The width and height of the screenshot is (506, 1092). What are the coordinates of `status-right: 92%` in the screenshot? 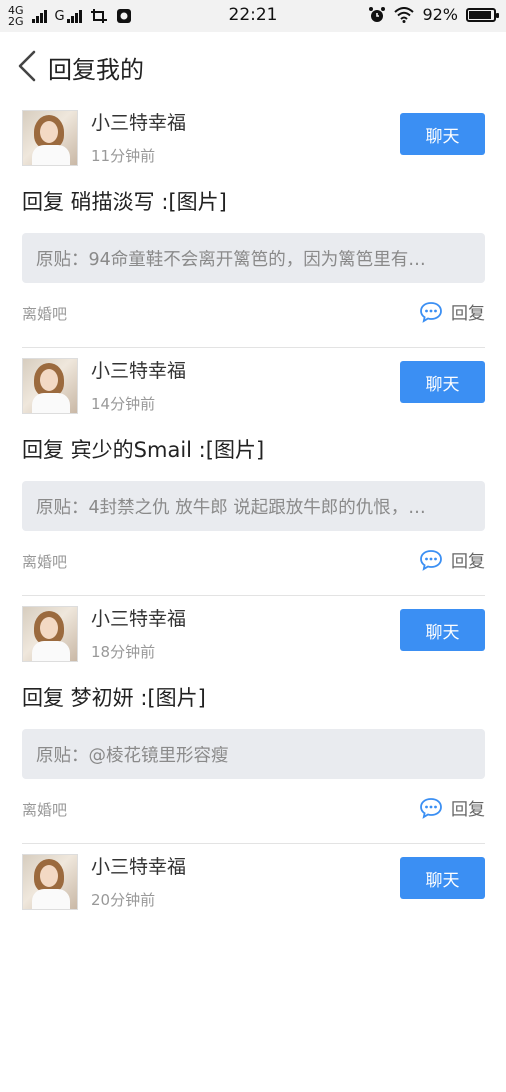 It's located at (433, 14).